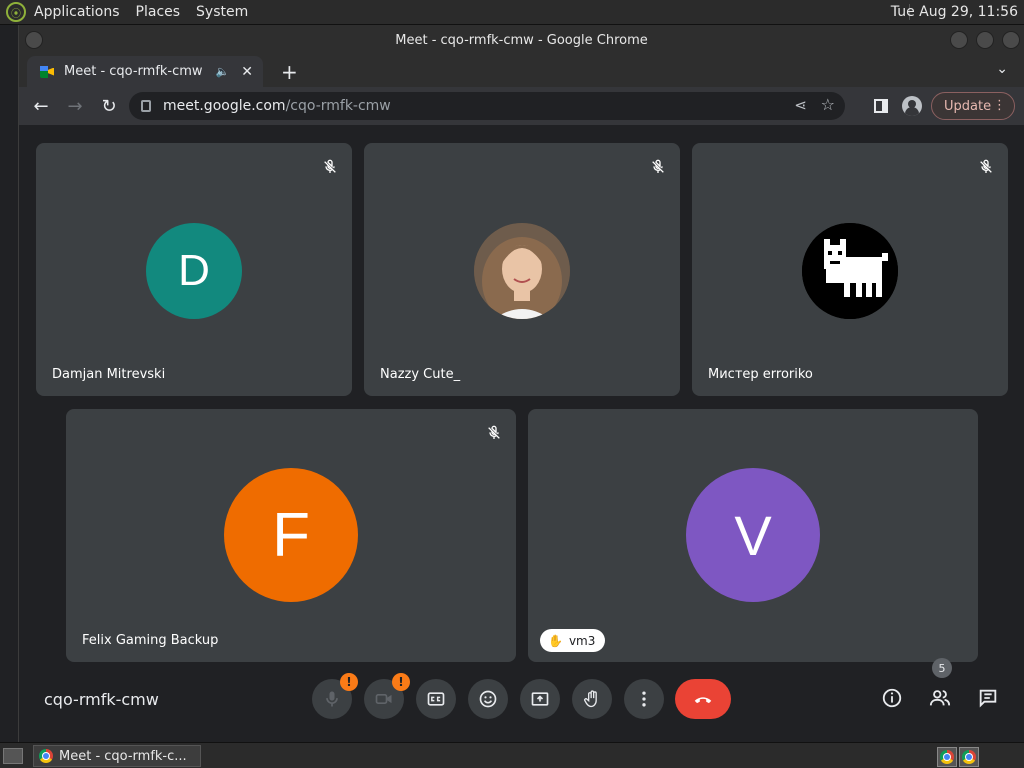 This screenshot has height=768, width=1024. What do you see at coordinates (150, 640) in the screenshot?
I see `participant-name: Felix Gaming Backup` at bounding box center [150, 640].